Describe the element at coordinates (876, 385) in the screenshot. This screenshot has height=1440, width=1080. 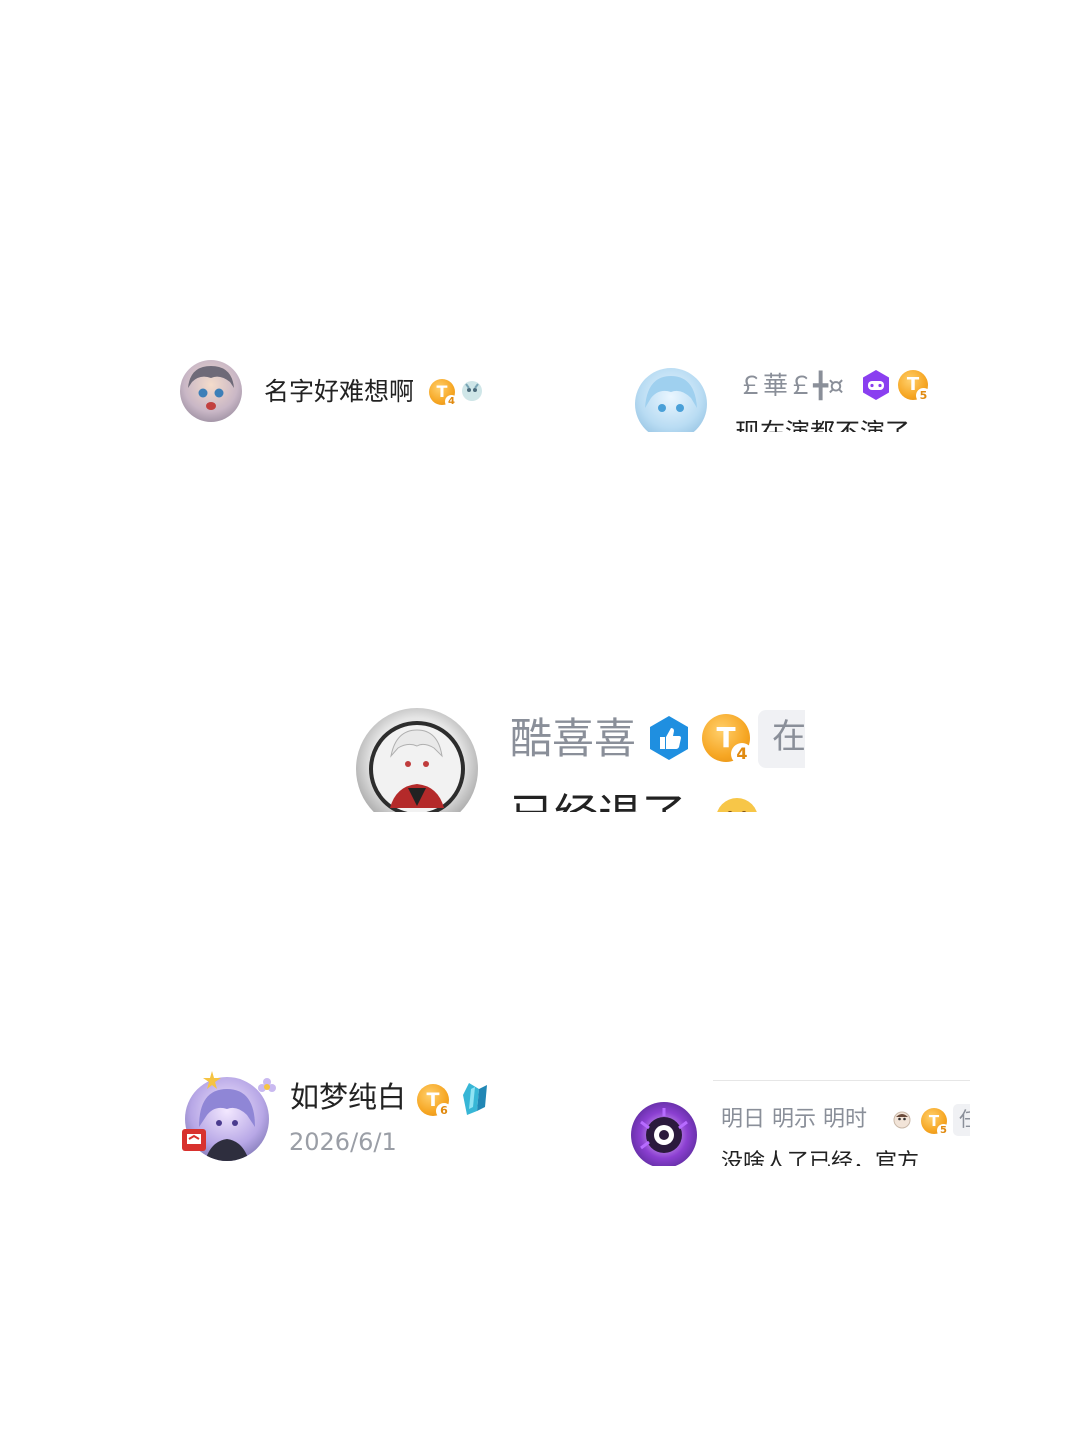
I see `game-controller-icon` at that location.